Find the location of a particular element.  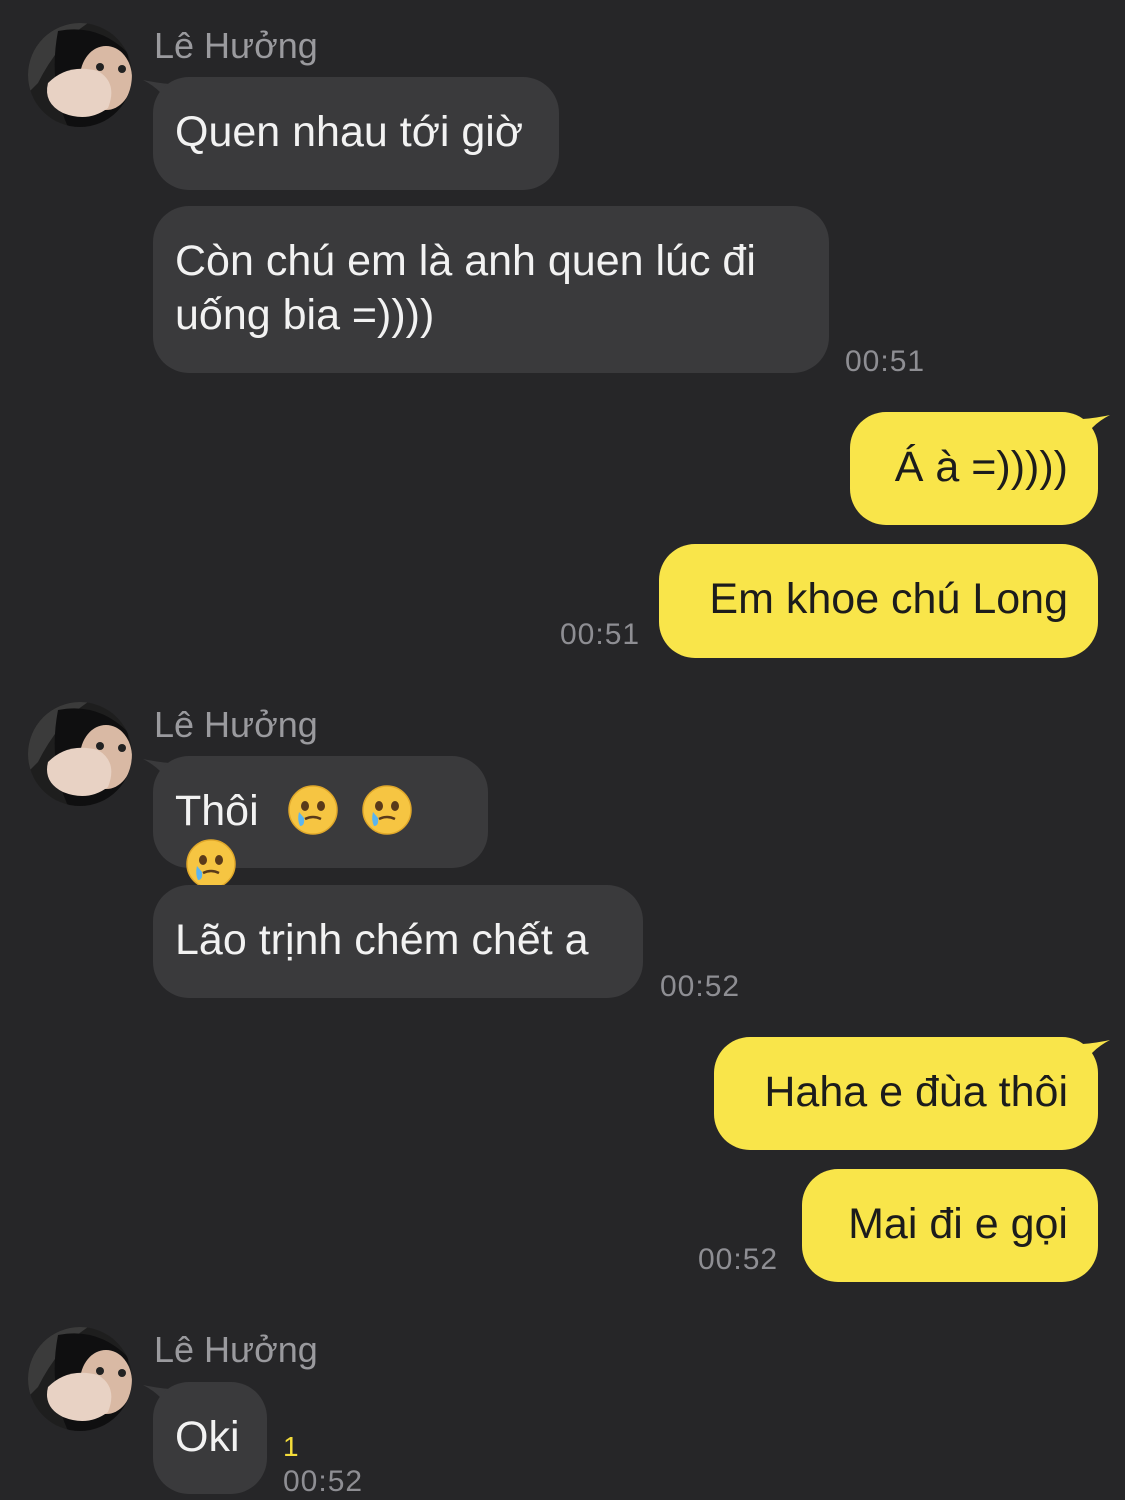

message-text: Mai đi e gọi is located at coordinates (958, 1224).